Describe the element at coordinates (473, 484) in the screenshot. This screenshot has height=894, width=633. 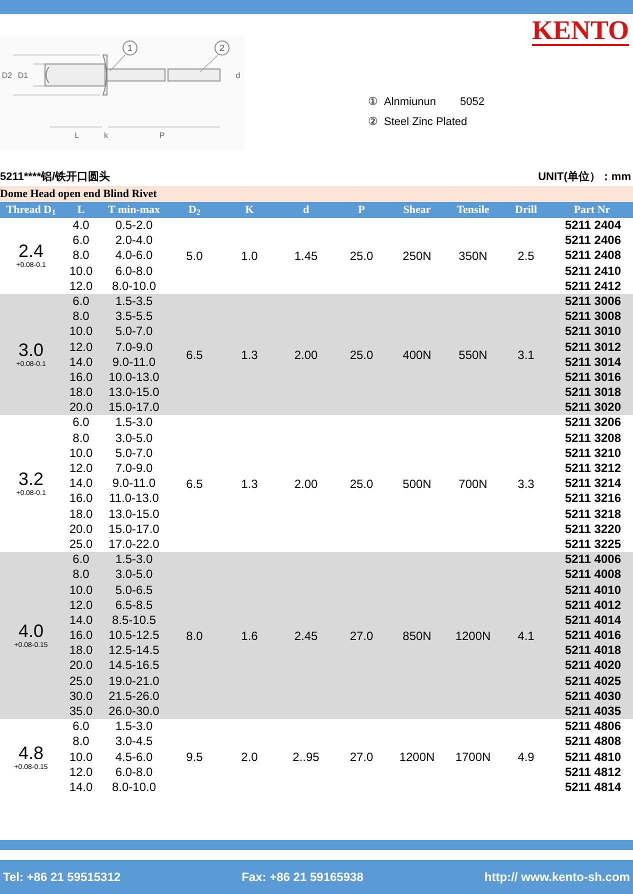
I see `tensile-strength: 700N` at that location.